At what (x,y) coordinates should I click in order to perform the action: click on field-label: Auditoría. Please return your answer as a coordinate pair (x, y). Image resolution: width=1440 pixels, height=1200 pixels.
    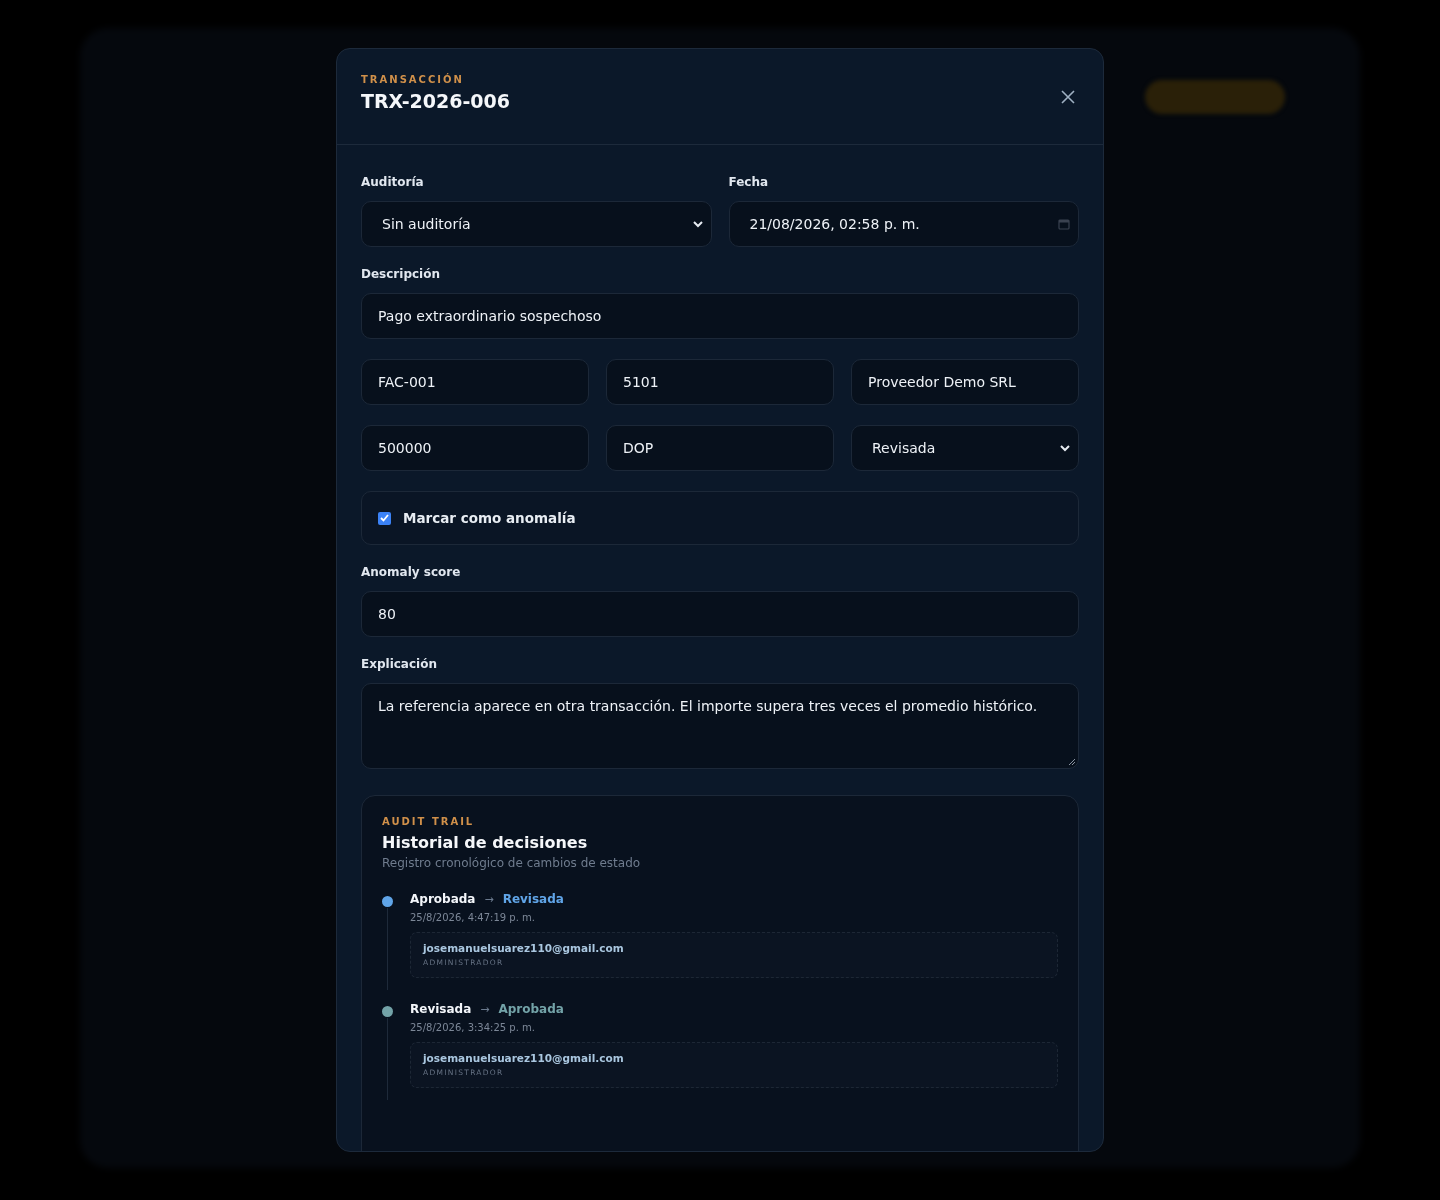
    Looking at the image, I should click on (393, 182).